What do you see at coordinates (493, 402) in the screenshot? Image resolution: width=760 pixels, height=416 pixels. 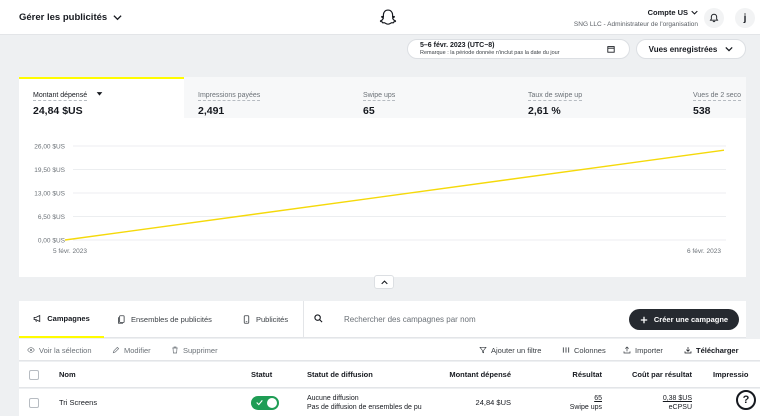 I see `spent-value: 24,84 $US` at bounding box center [493, 402].